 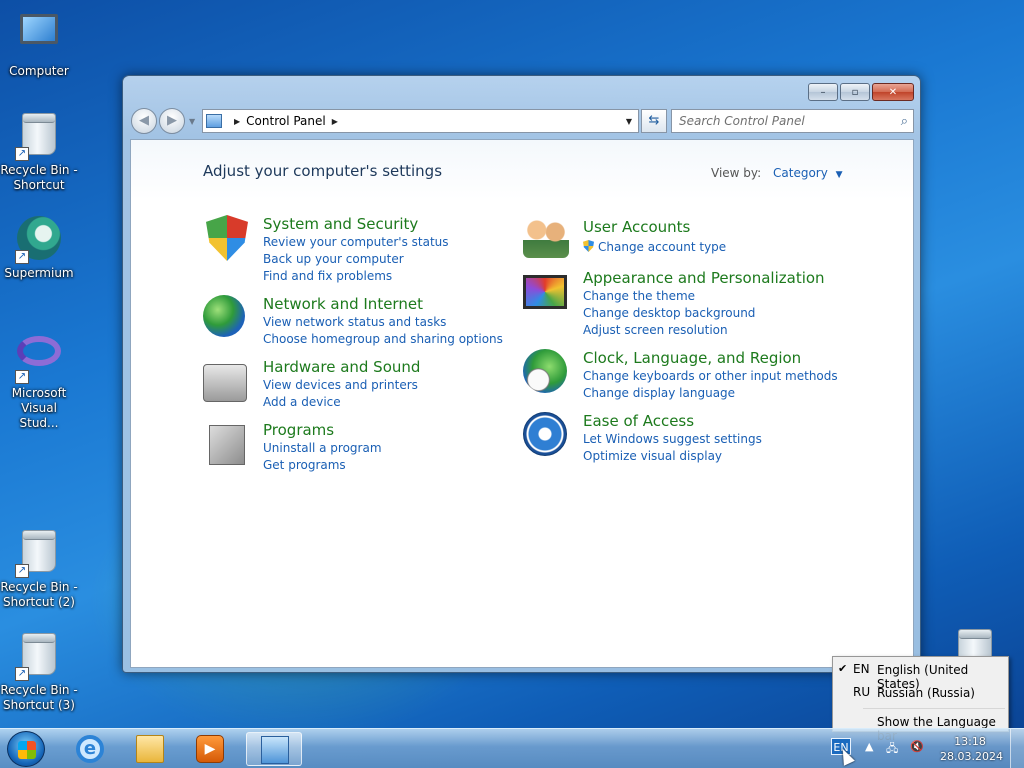 I want to click on menu-item-russian: RU Russian (Russia), so click(x=920, y=692).